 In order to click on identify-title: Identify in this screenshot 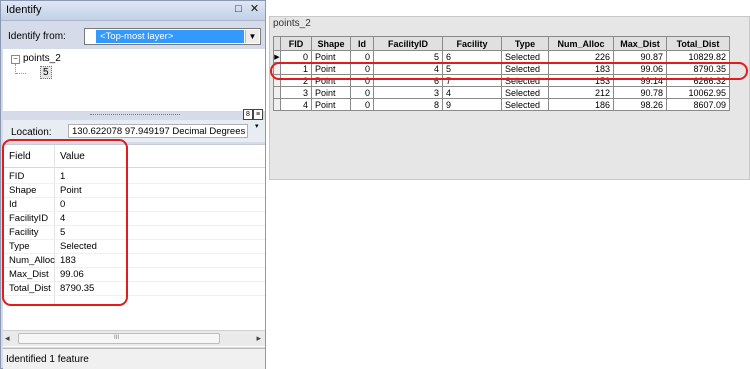, I will do `click(24, 10)`.